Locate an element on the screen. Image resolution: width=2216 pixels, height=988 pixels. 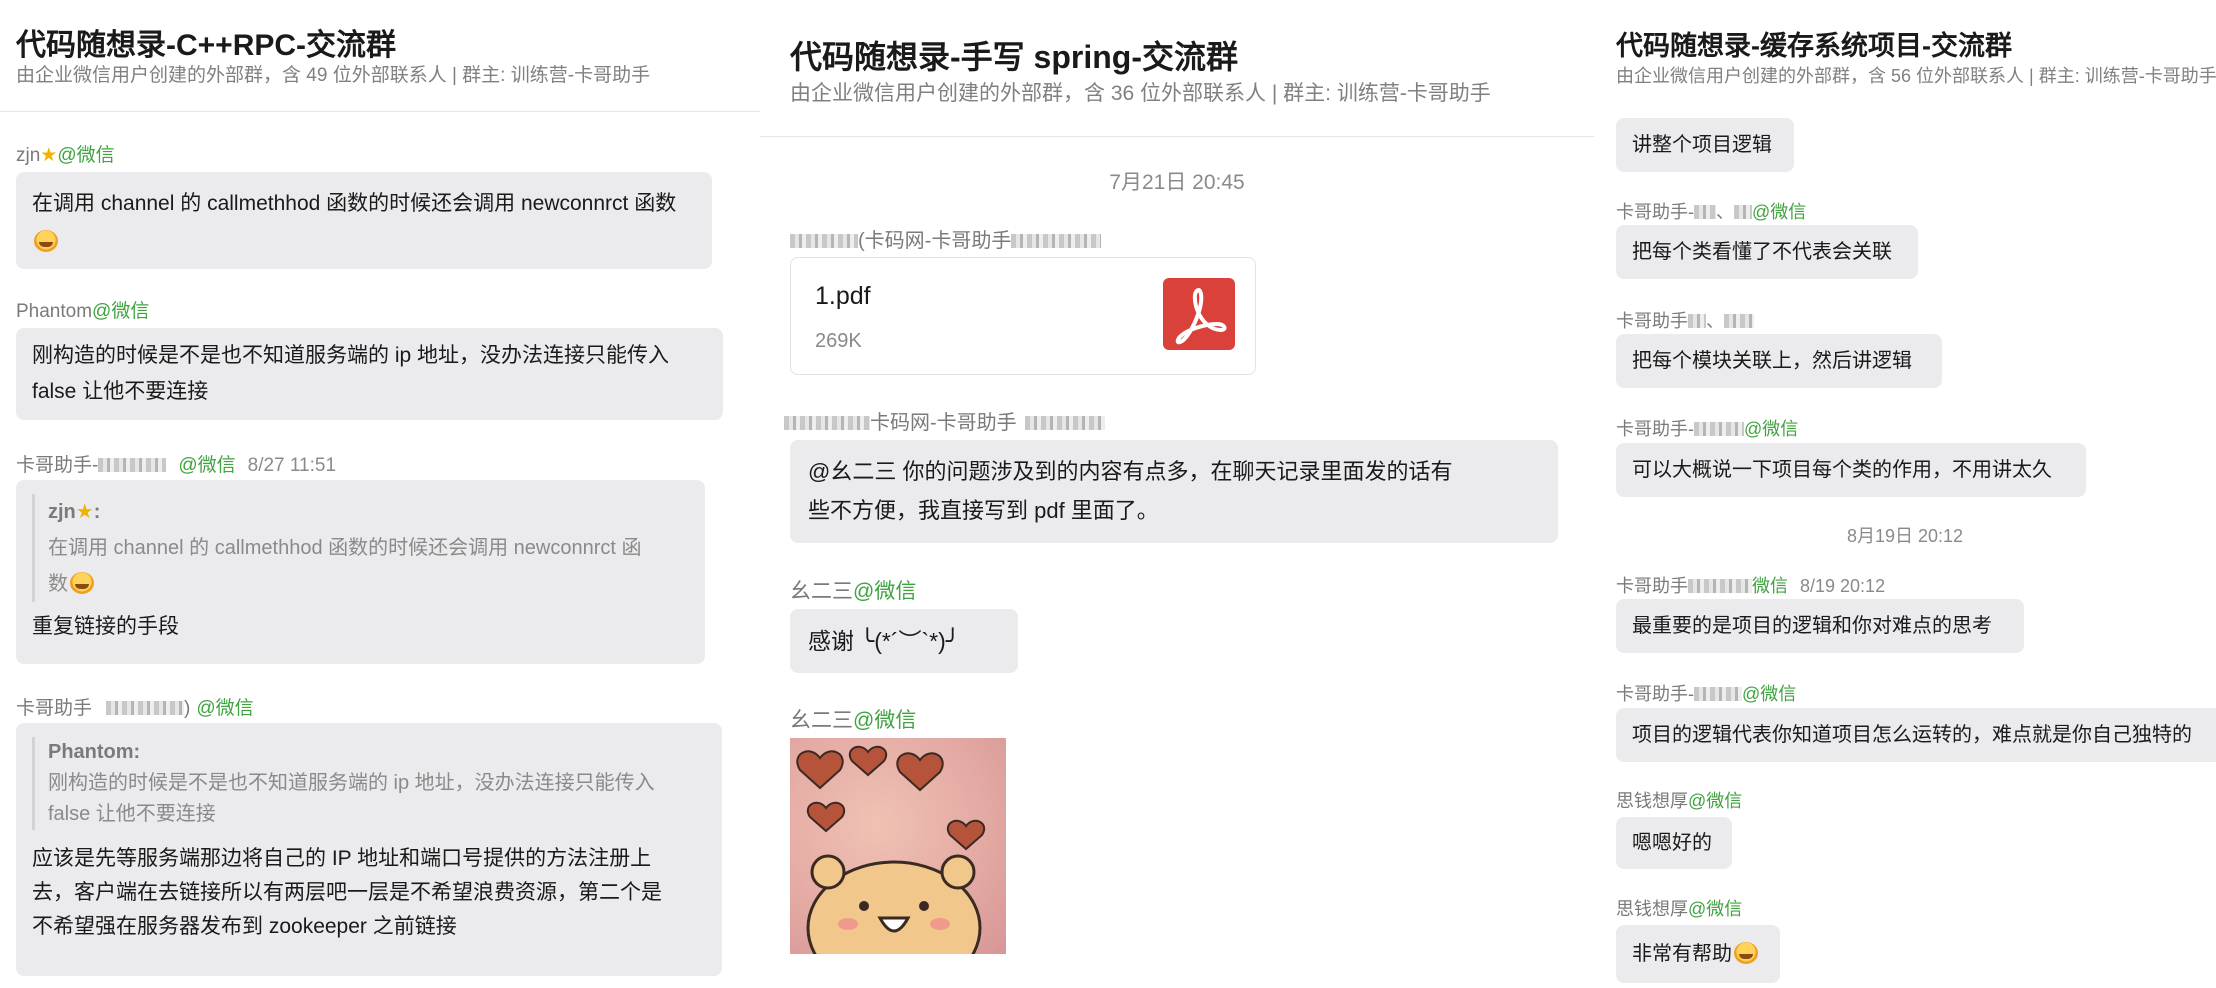
date-separator: 8月19日 20:12 is located at coordinates (1905, 536).